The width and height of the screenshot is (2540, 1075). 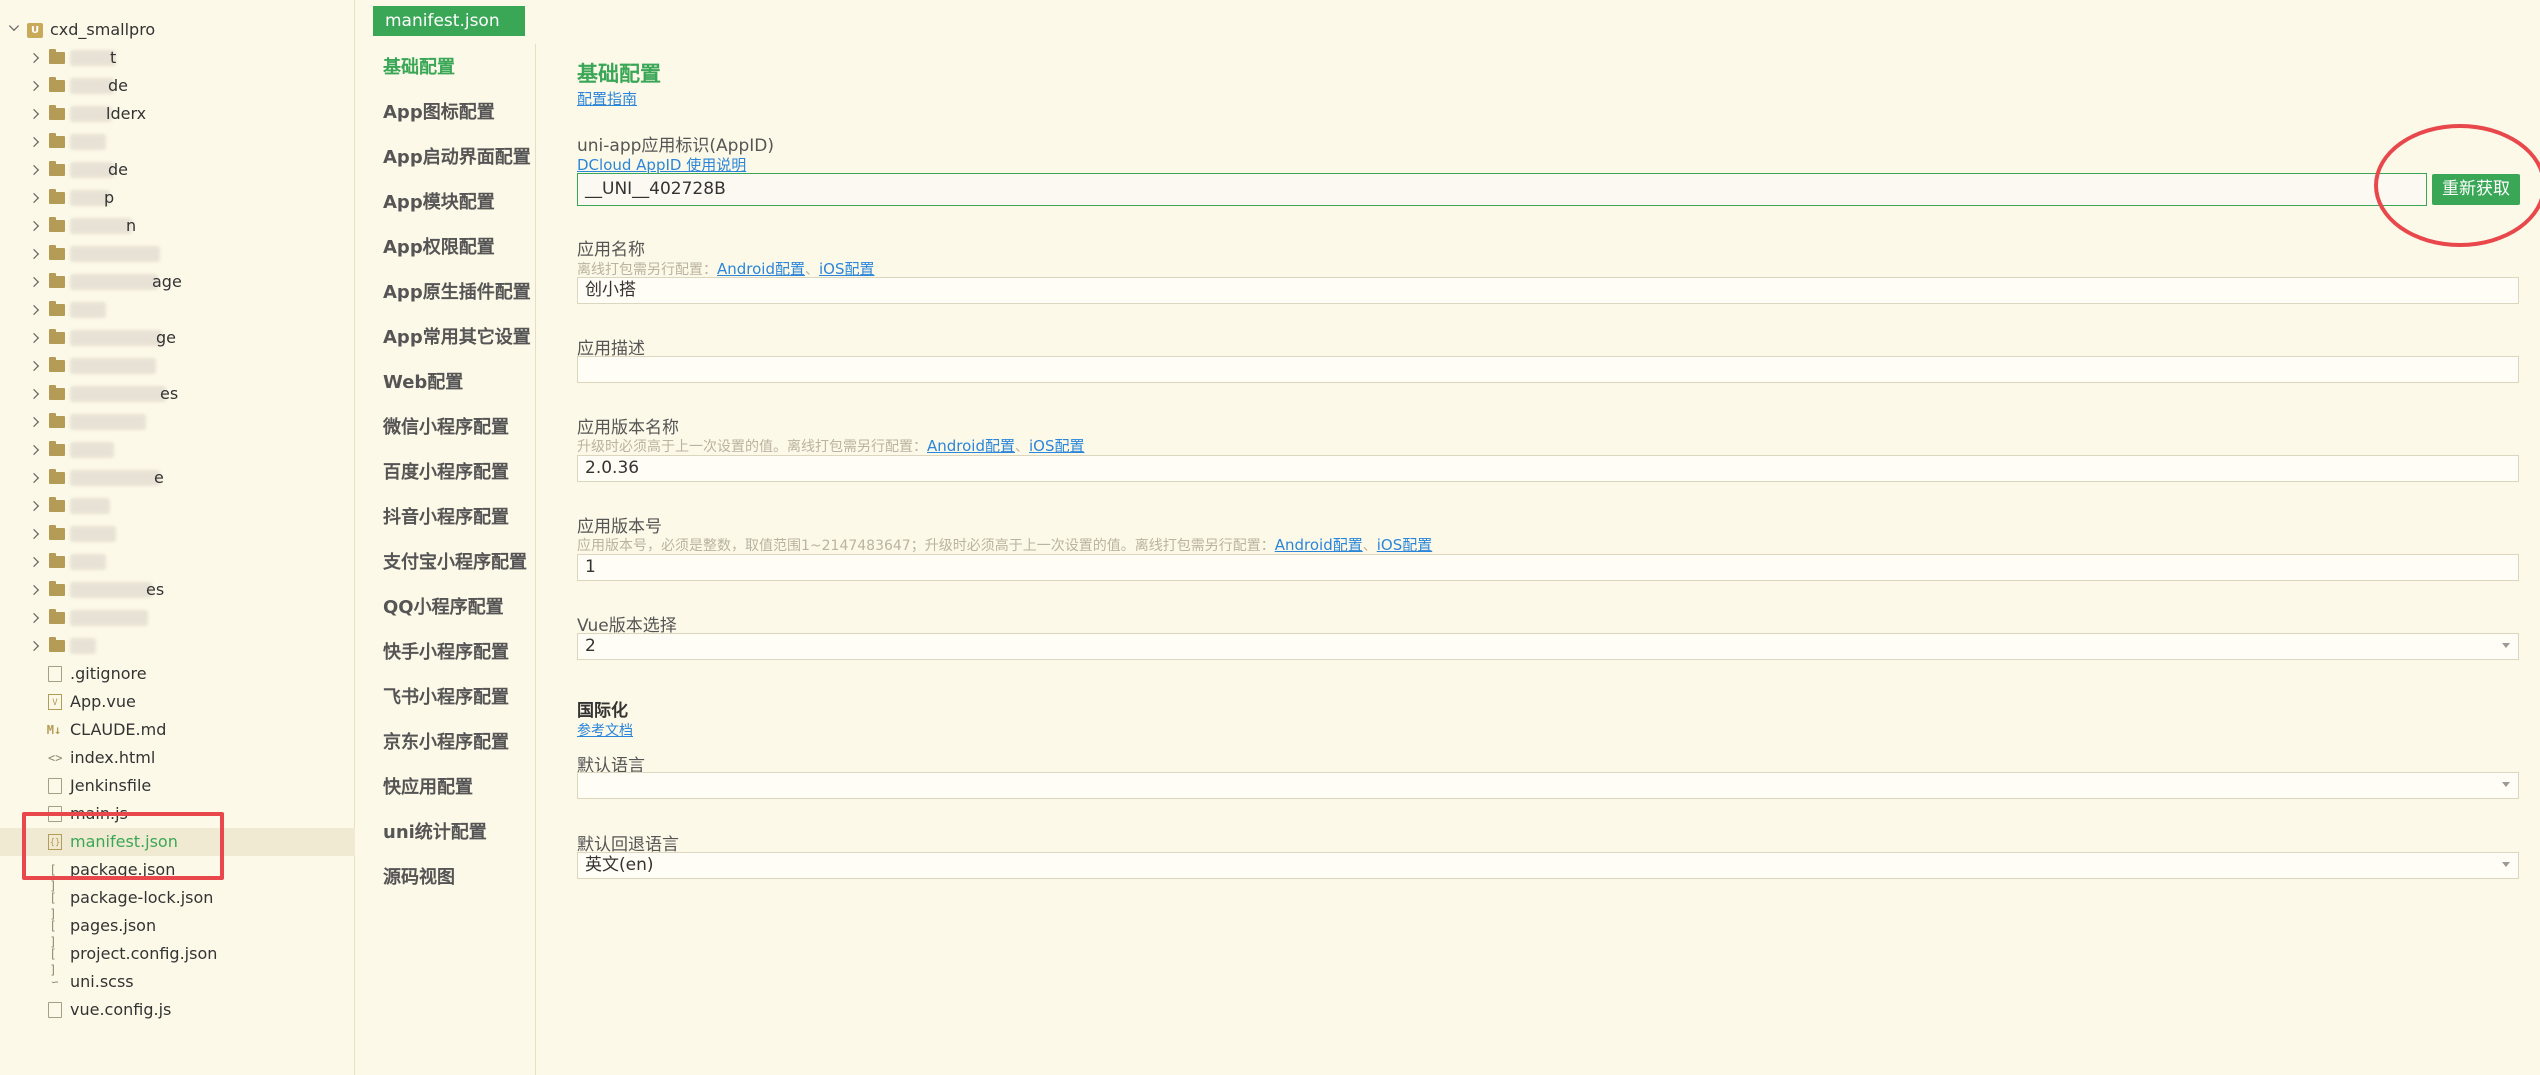 What do you see at coordinates (109, 197) in the screenshot?
I see `tree-folder-label: p` at bounding box center [109, 197].